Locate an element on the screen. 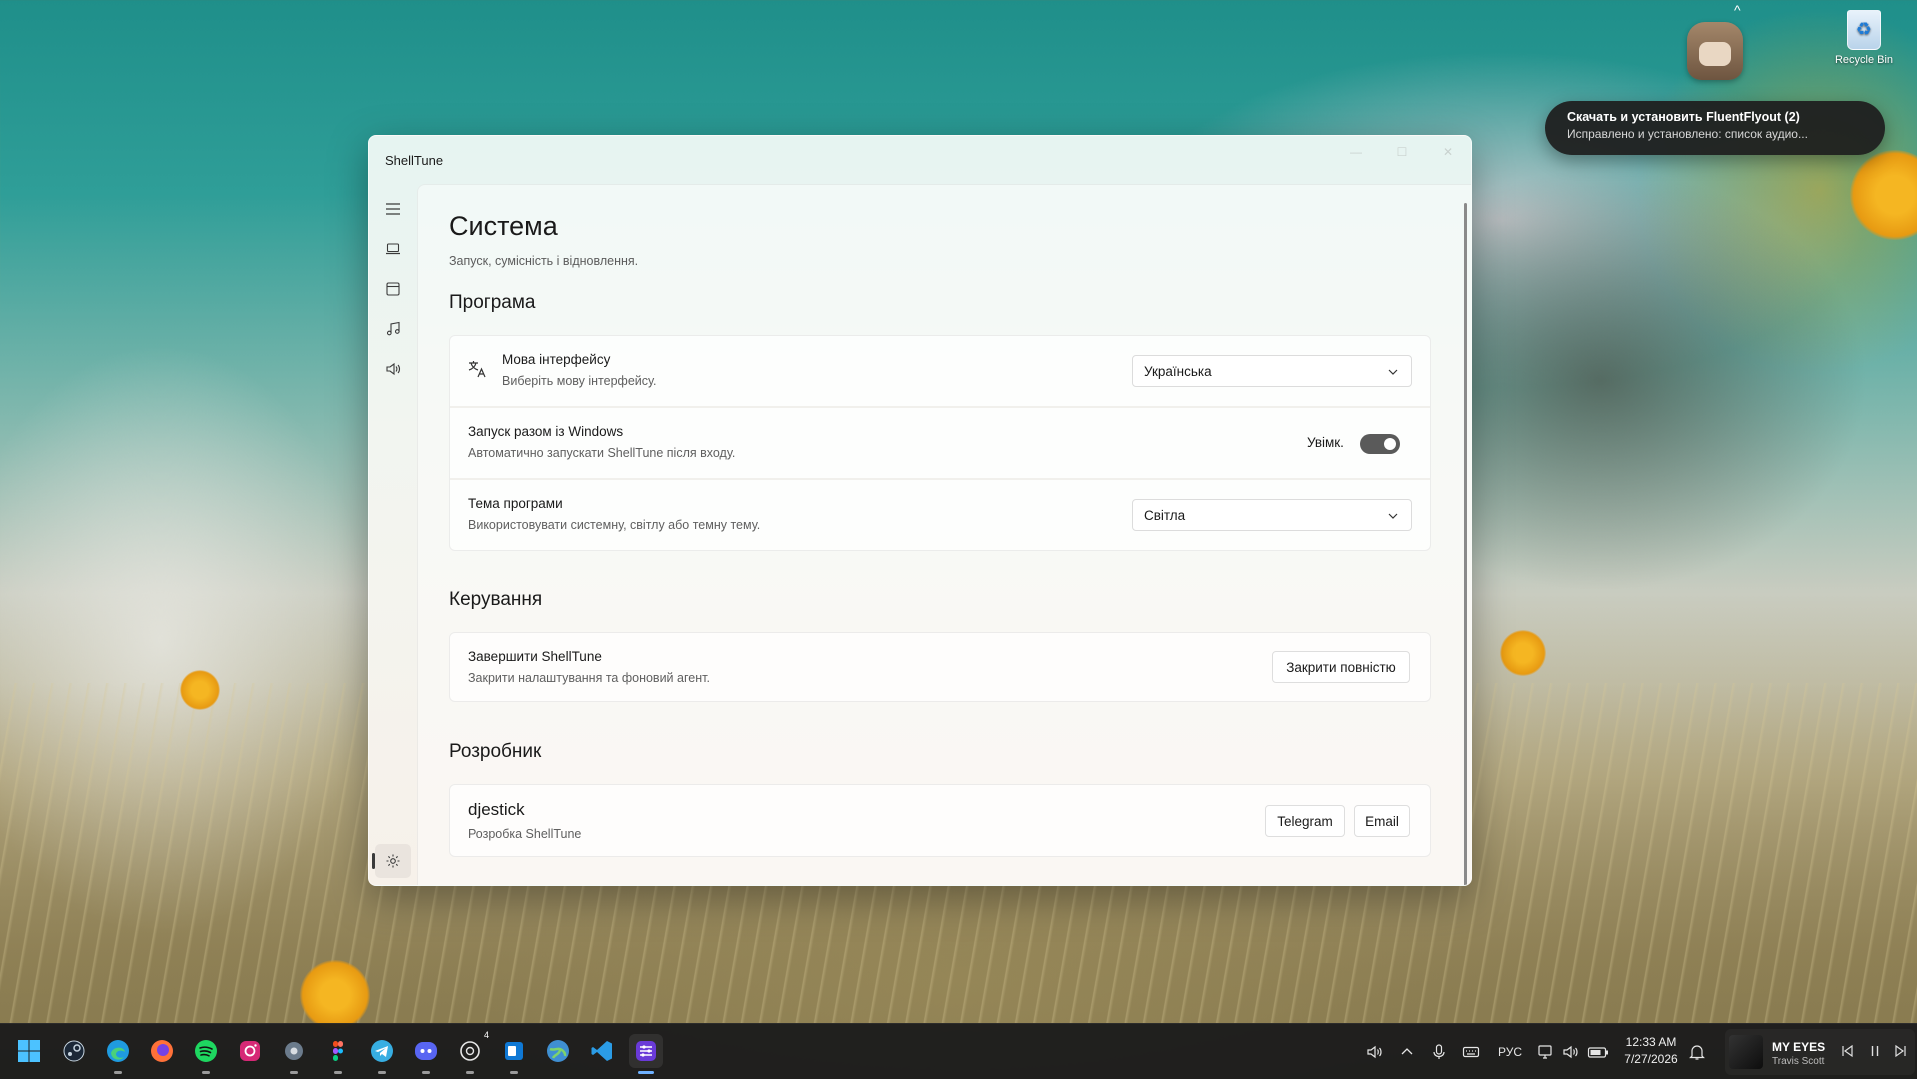 This screenshot has height=1079, width=1917. taskbar-shelltune is located at coordinates (646, 1054).